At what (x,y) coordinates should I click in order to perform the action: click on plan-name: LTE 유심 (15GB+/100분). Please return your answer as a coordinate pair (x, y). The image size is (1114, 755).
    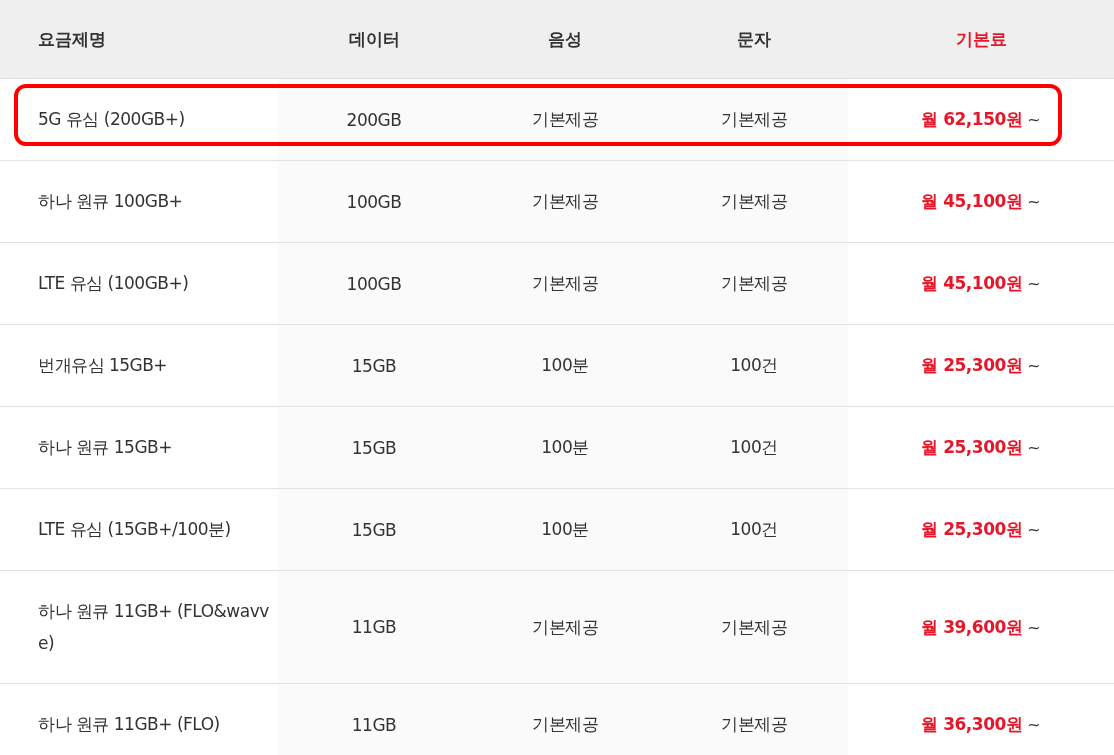
    Looking at the image, I should click on (134, 530).